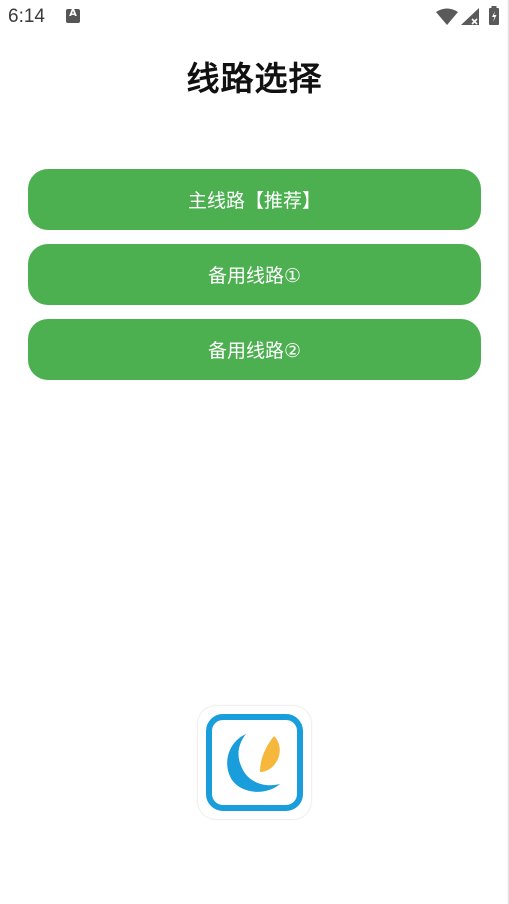  Describe the element at coordinates (254, 18) in the screenshot. I see `status-bar: 6:14 A` at that location.